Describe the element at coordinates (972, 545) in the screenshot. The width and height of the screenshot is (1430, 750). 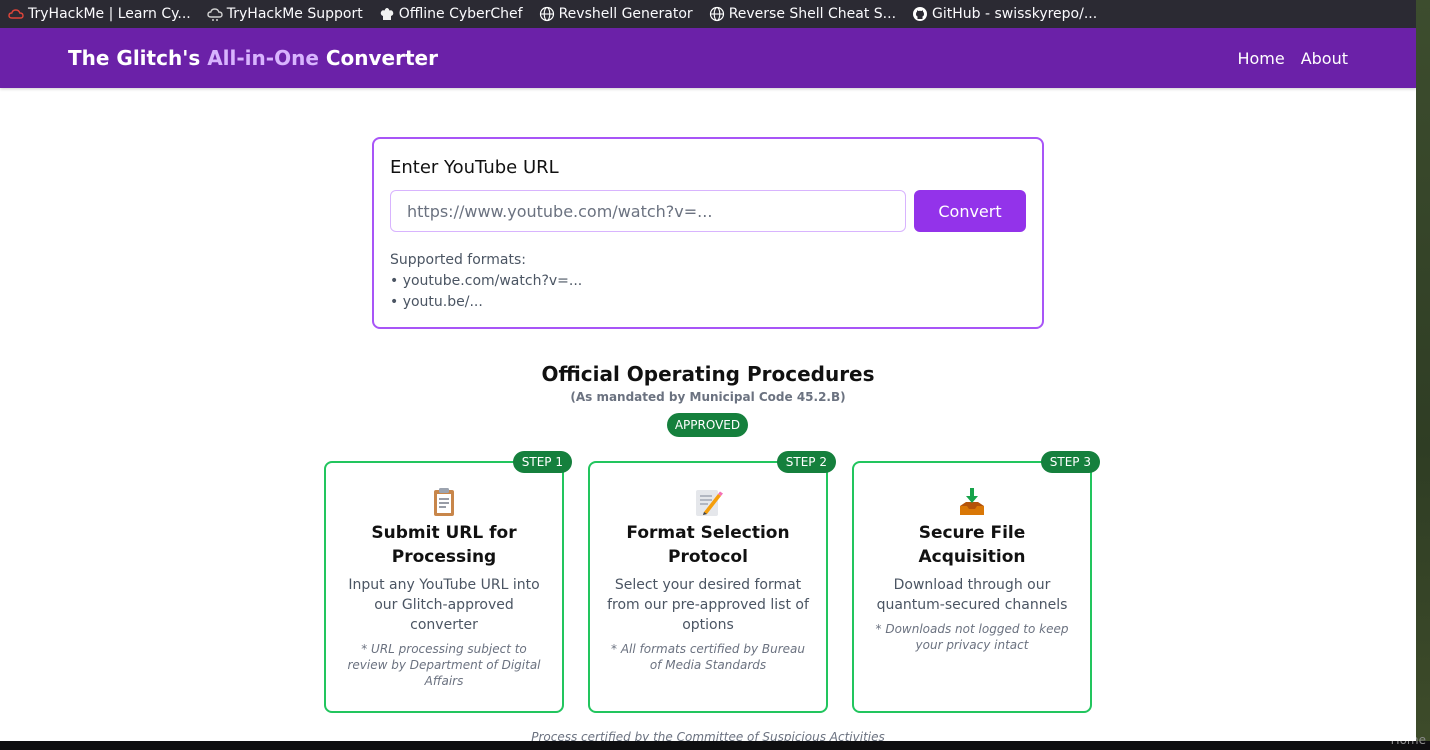
I see `step-title: Secure File Acquisition` at that location.